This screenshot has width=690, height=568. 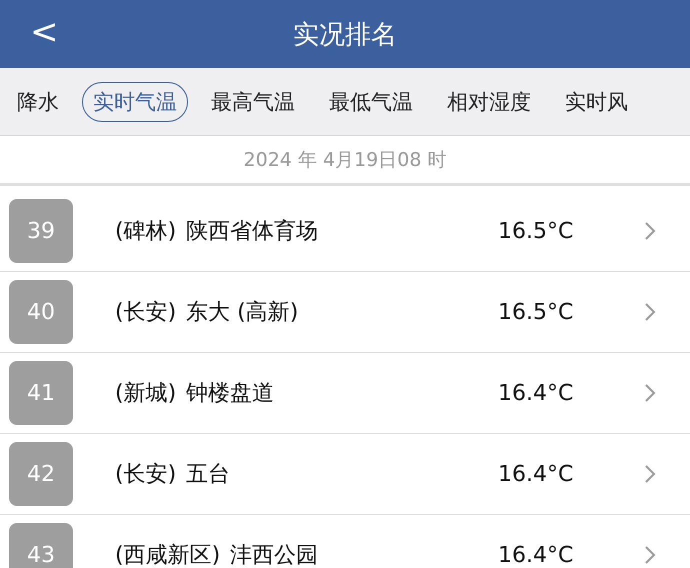 I want to click on date-label: 2024 年 4月19日08 时, so click(x=345, y=161).